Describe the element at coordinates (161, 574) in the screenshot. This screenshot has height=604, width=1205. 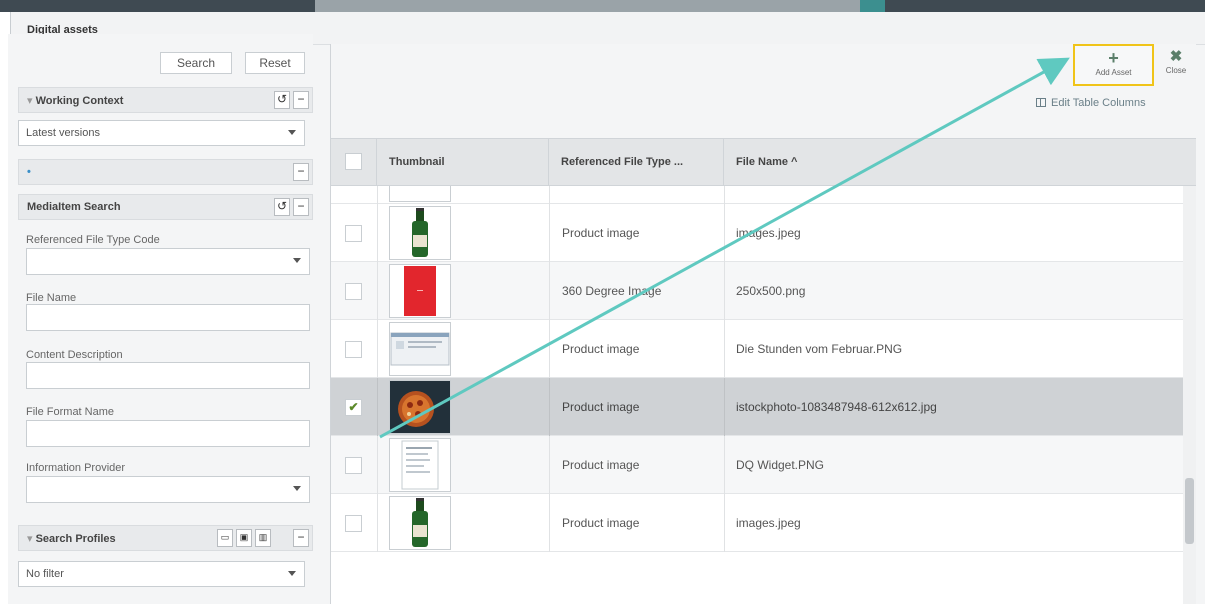
I see `search-profile-select: No filter` at that location.